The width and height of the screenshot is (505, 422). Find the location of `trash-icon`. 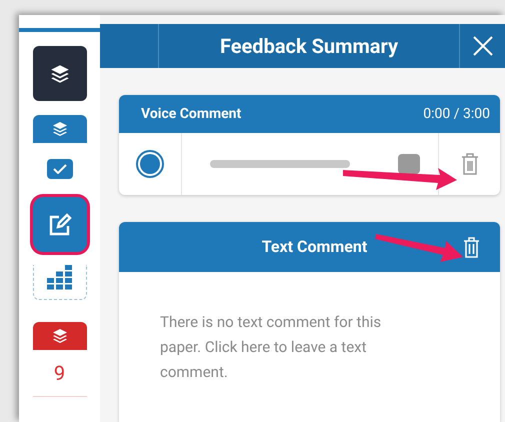

trash-icon is located at coordinates (469, 164).